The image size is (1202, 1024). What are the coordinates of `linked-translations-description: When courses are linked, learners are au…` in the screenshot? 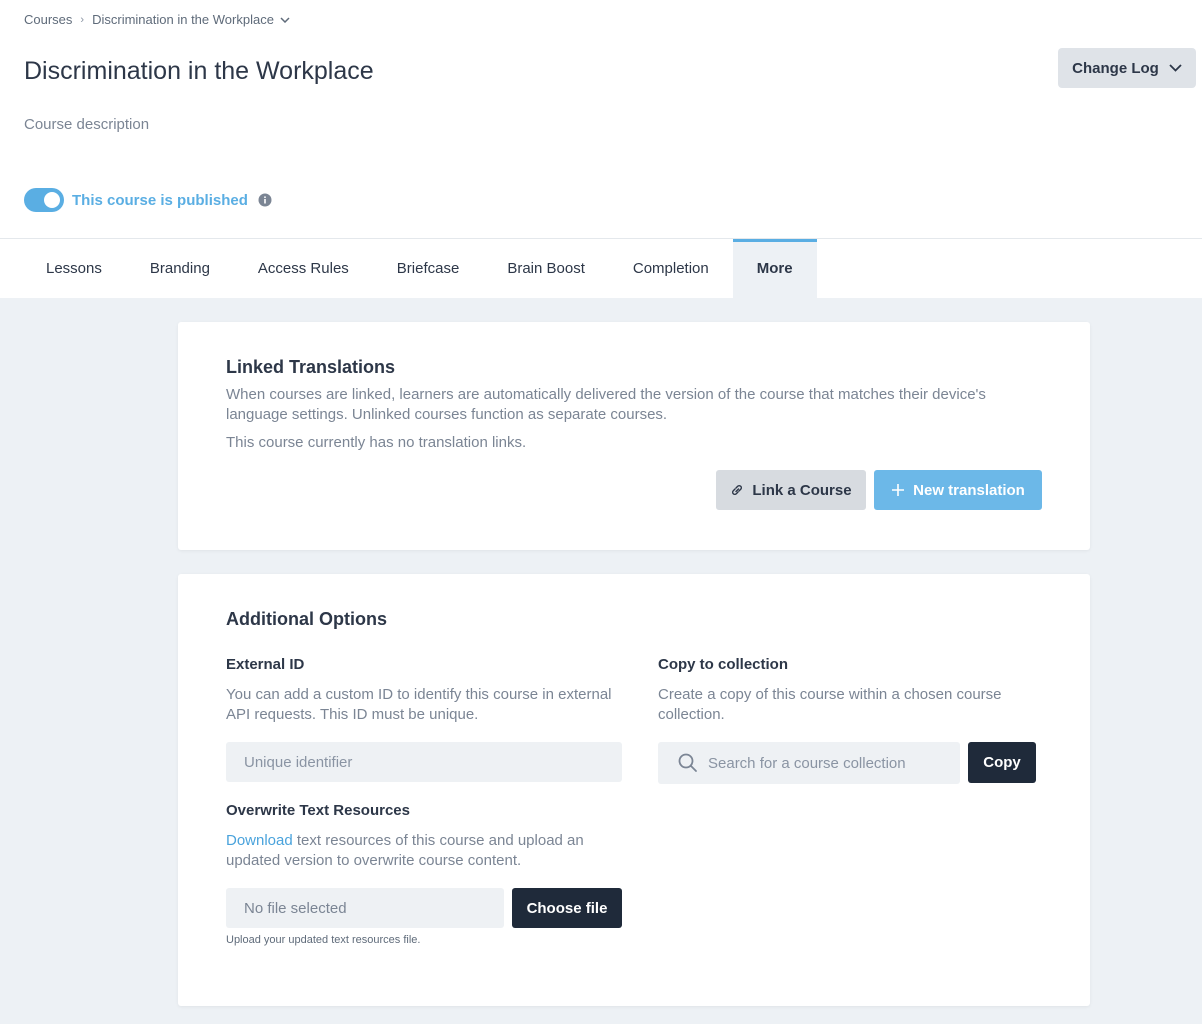 It's located at (606, 404).